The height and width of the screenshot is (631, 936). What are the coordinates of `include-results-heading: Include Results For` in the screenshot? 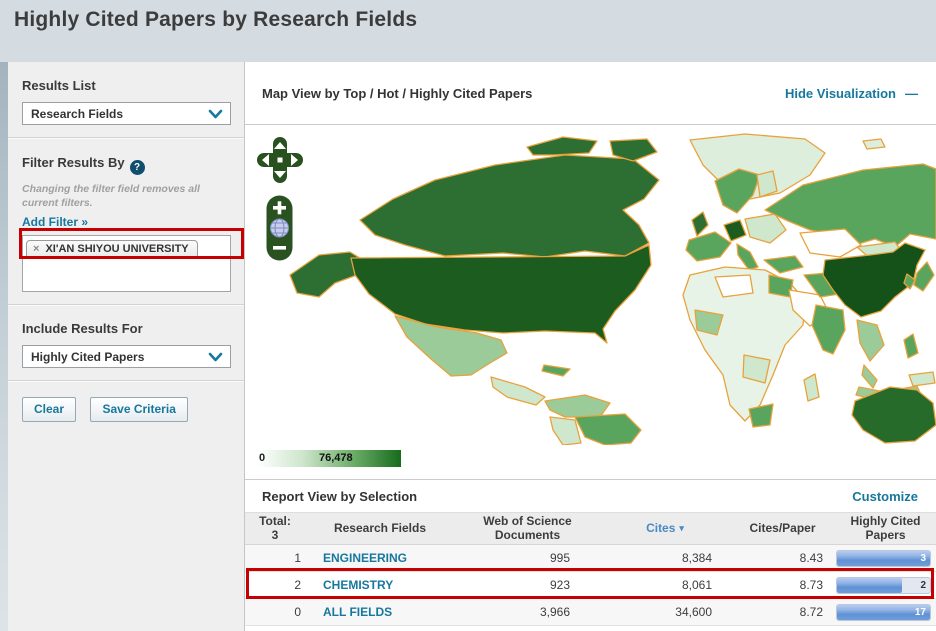 It's located at (82, 329).